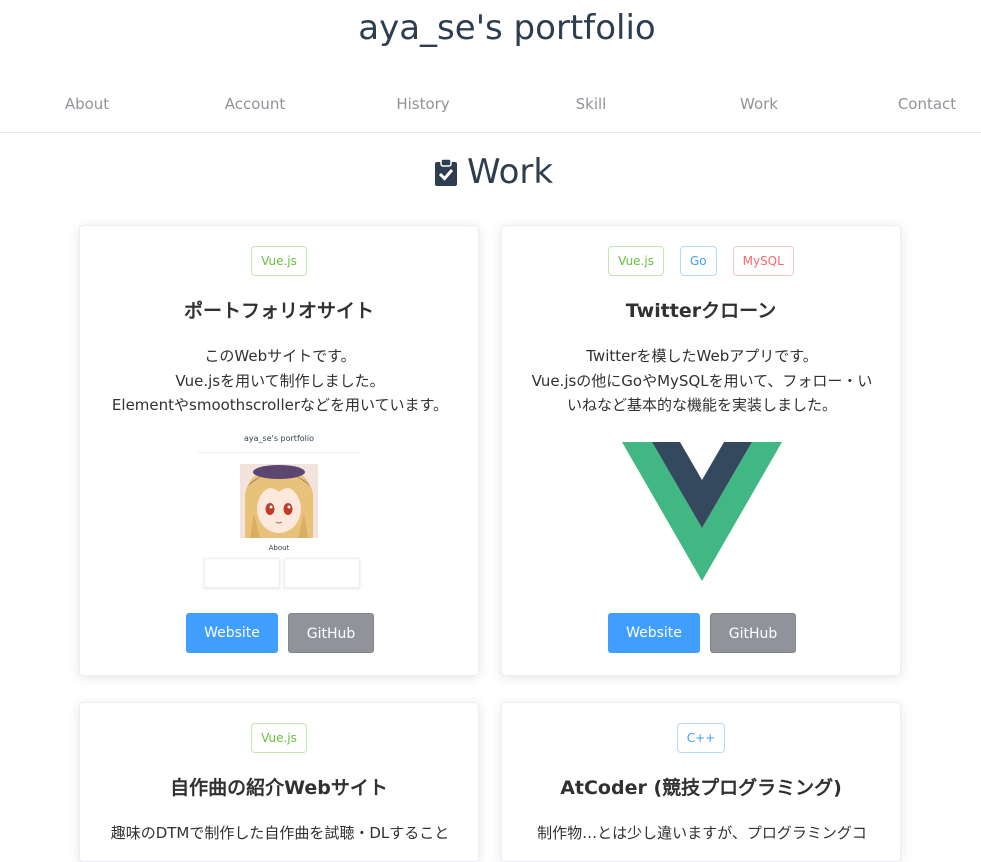 Image resolution: width=981 pixels, height=862 pixels. I want to click on tag-list: Vue.js Go MySQL, so click(701, 261).